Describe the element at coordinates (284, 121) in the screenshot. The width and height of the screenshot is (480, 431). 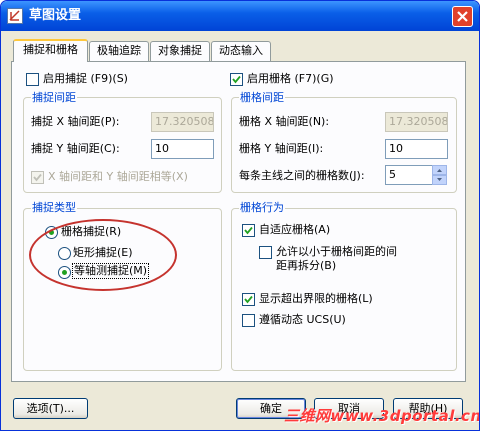
I see `grid-x-label: 栅格 X 轴间距(N):` at that location.